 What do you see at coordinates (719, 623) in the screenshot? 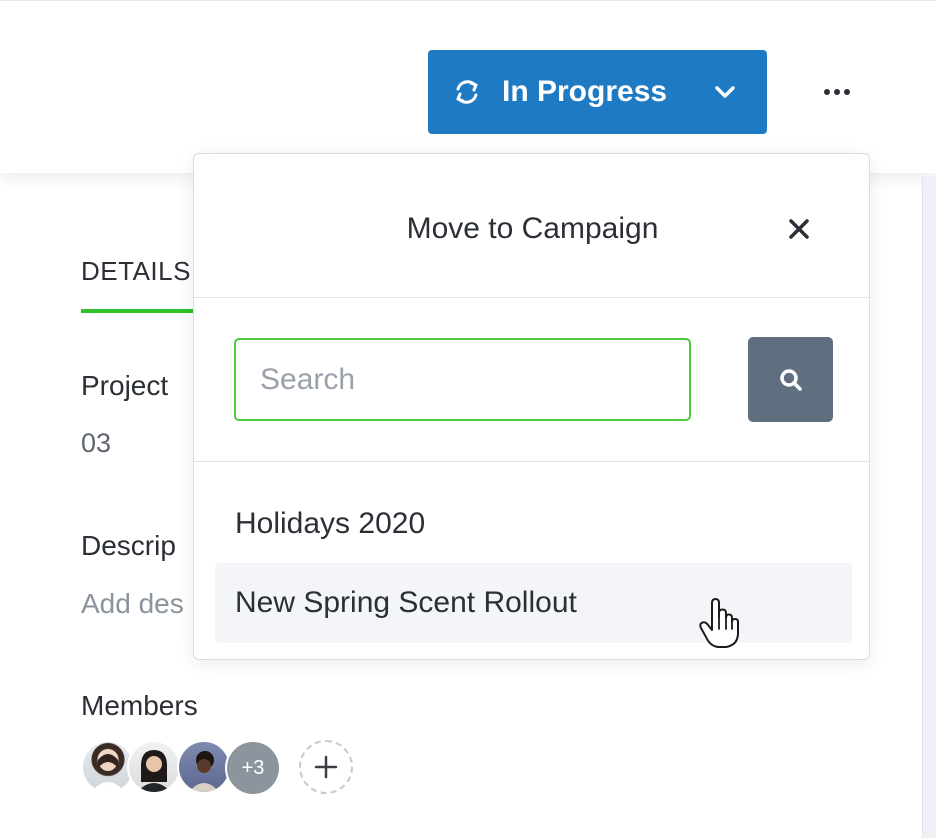
I see `hand-pointer-cursor-icon` at bounding box center [719, 623].